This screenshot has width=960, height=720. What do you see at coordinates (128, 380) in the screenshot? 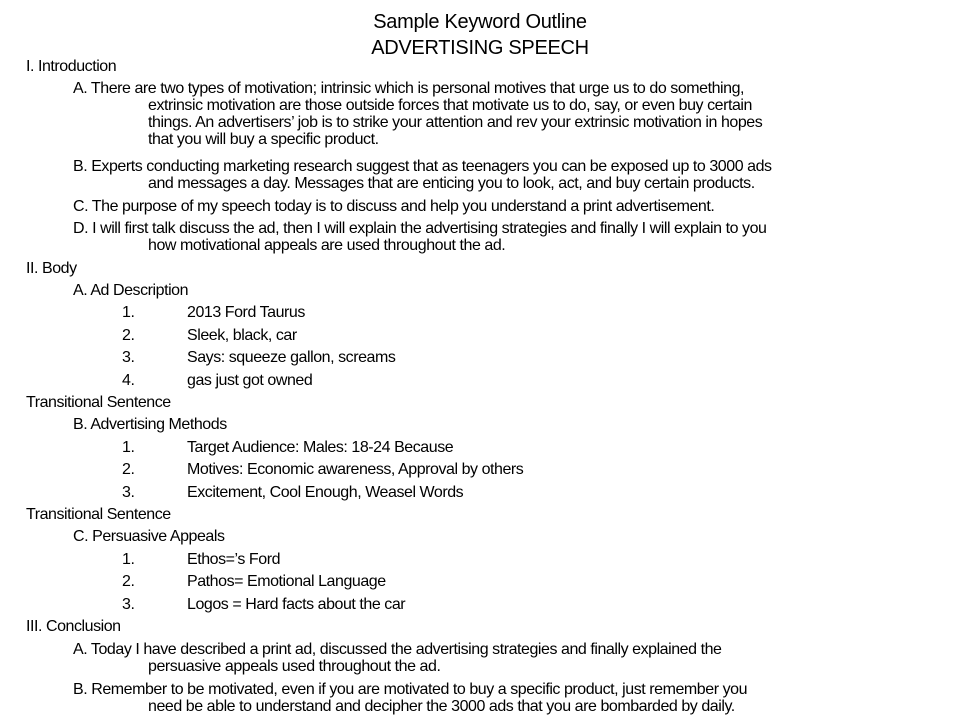
I see `list-item-number: 4.` at bounding box center [128, 380].